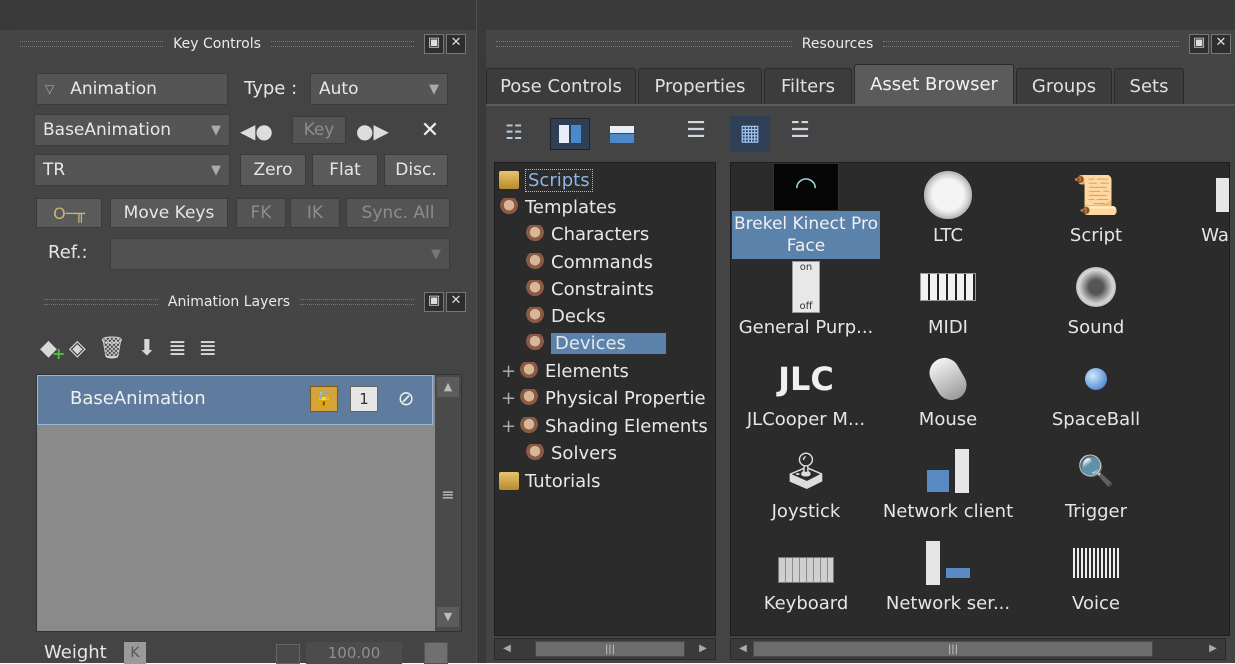 The height and width of the screenshot is (664, 1235). What do you see at coordinates (595, 343) in the screenshot?
I see `tree-item-devices: Devices` at bounding box center [595, 343].